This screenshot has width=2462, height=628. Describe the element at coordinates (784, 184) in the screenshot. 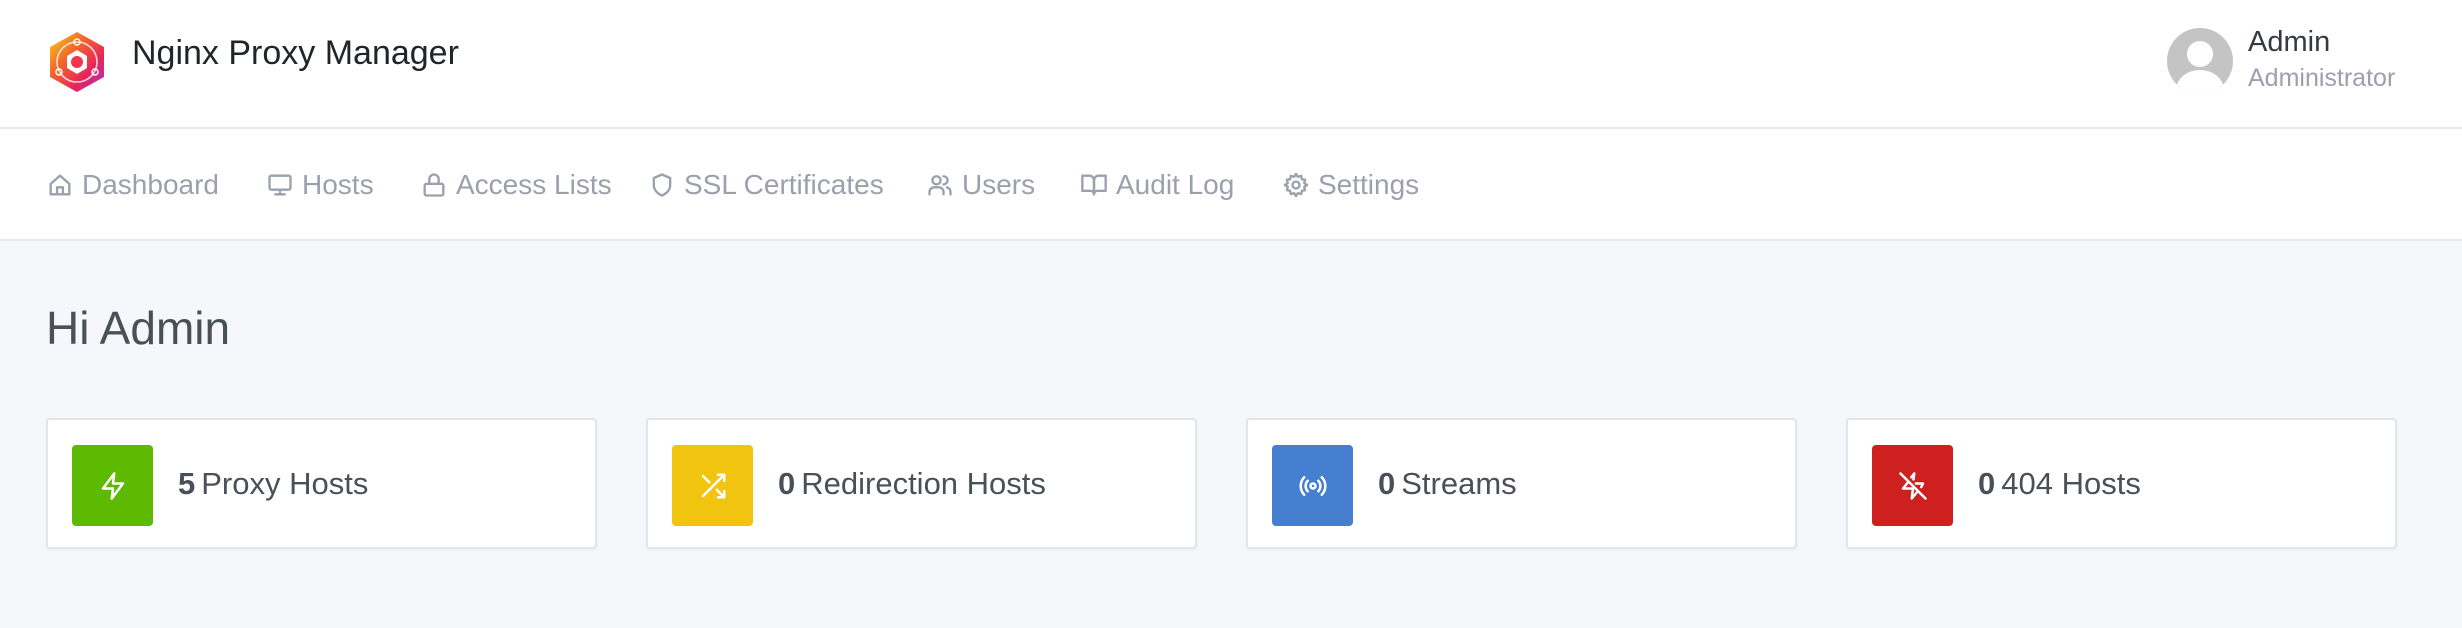

I see `nav-item-label: SSL Certificates` at that location.